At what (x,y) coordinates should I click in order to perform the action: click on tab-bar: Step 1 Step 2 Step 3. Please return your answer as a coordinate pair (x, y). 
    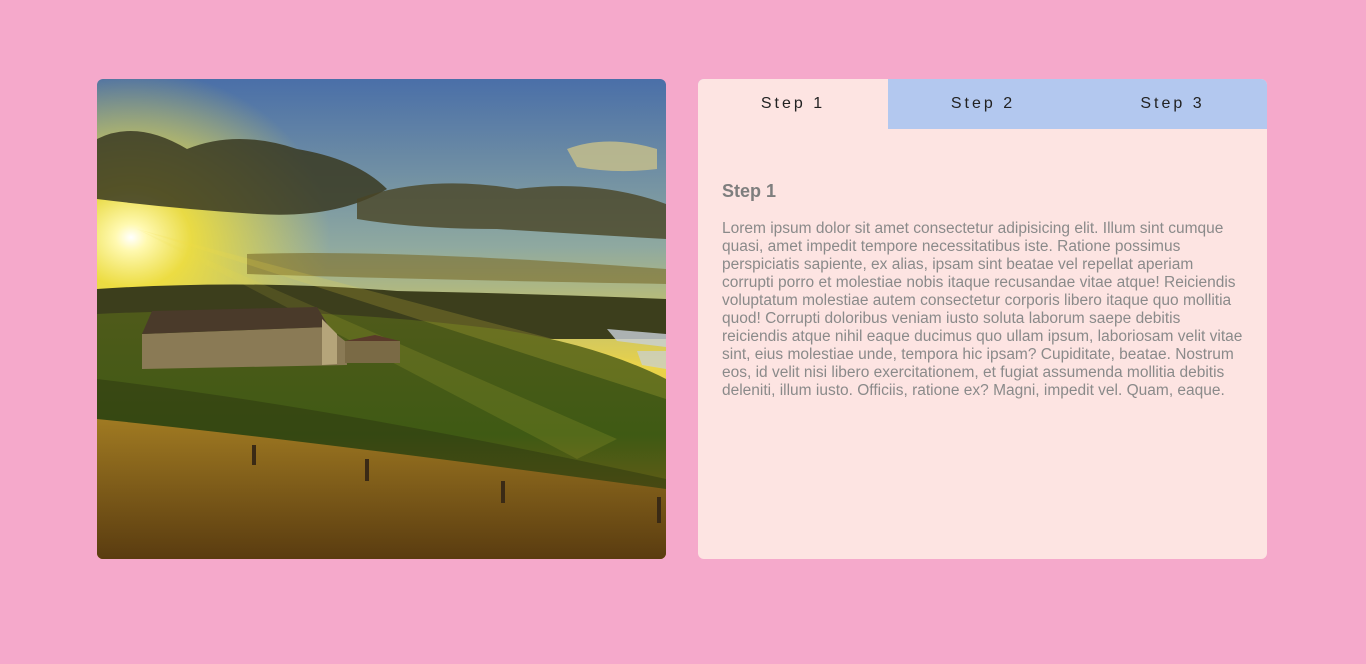
    Looking at the image, I should click on (982, 104).